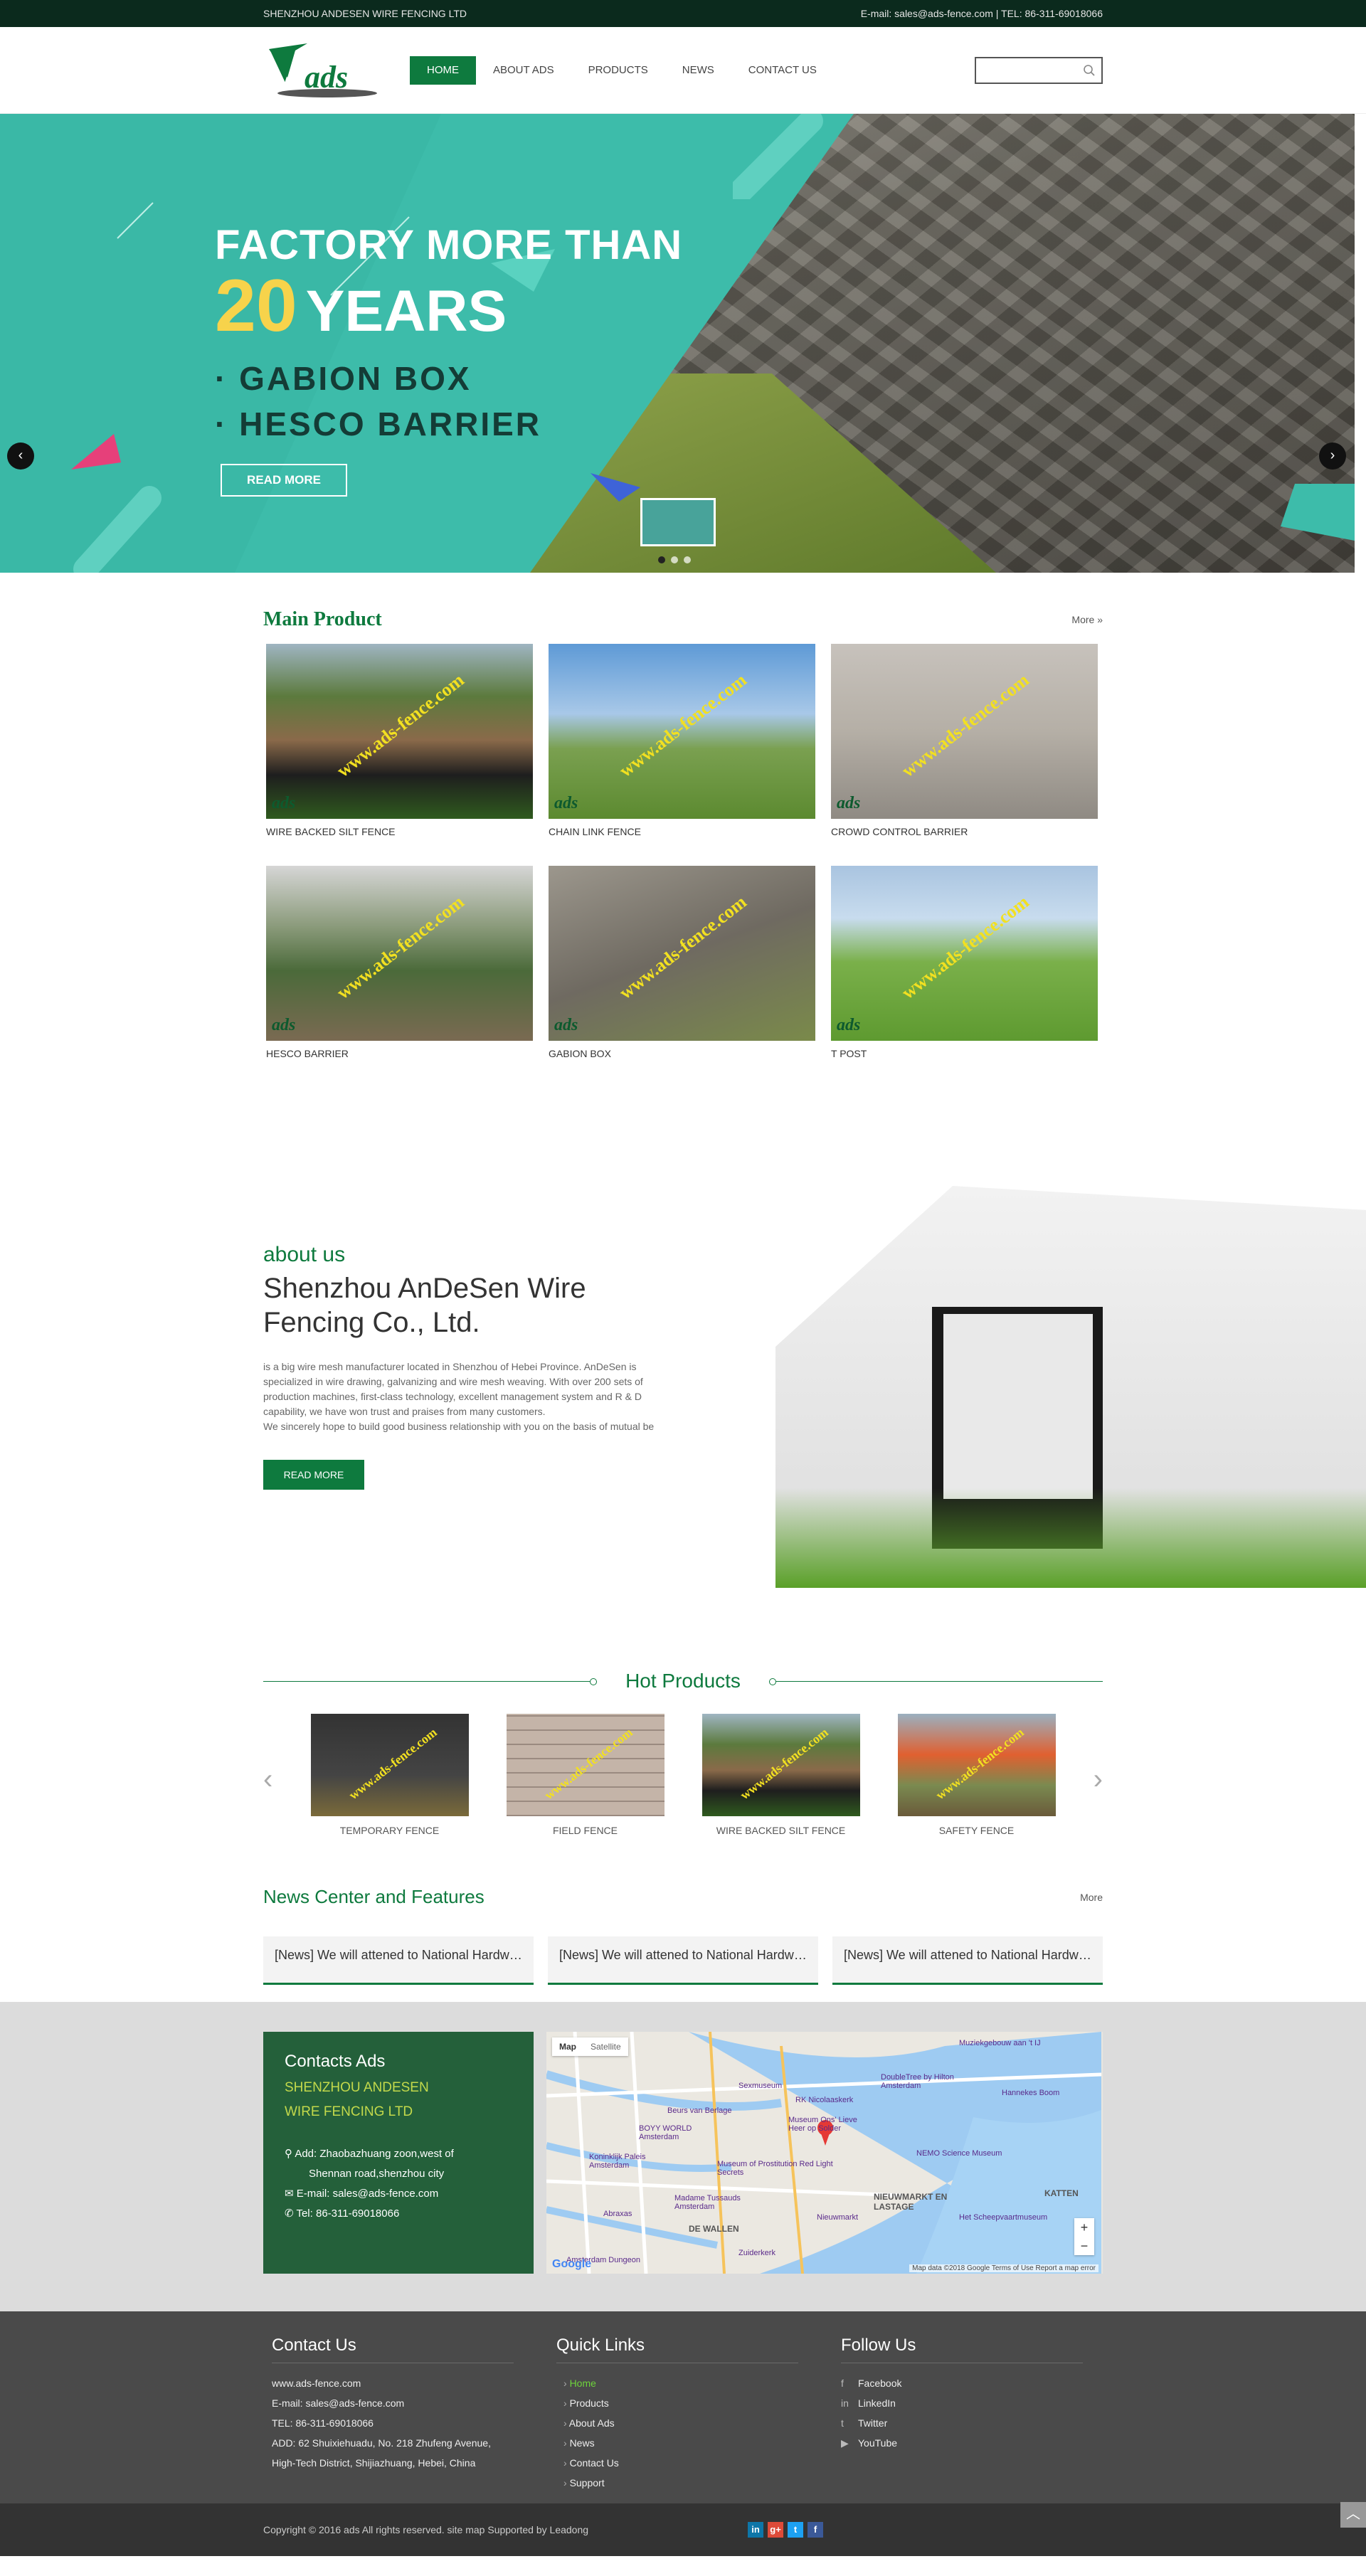 The width and height of the screenshot is (1366, 2576). What do you see at coordinates (523, 70) in the screenshot?
I see `nav-about-ads: ABOUT ADS` at bounding box center [523, 70].